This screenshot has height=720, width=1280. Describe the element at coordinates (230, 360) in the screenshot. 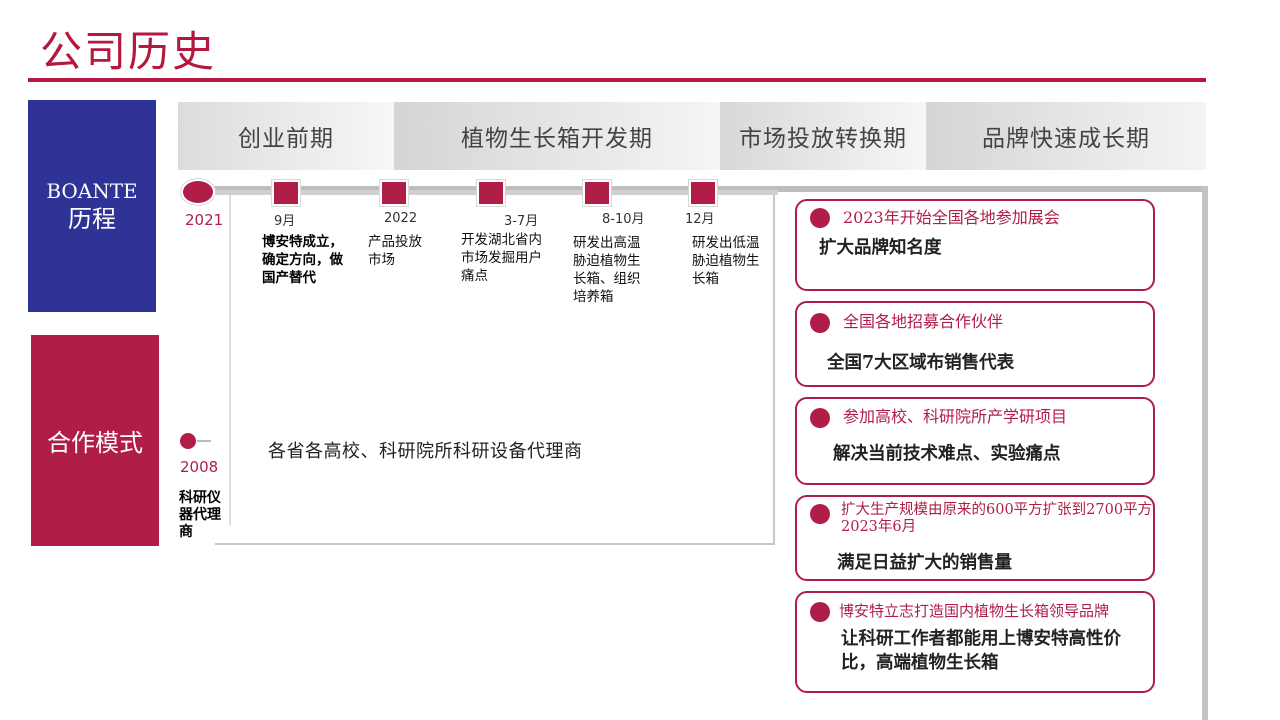

I see `timeline-frame-left` at that location.